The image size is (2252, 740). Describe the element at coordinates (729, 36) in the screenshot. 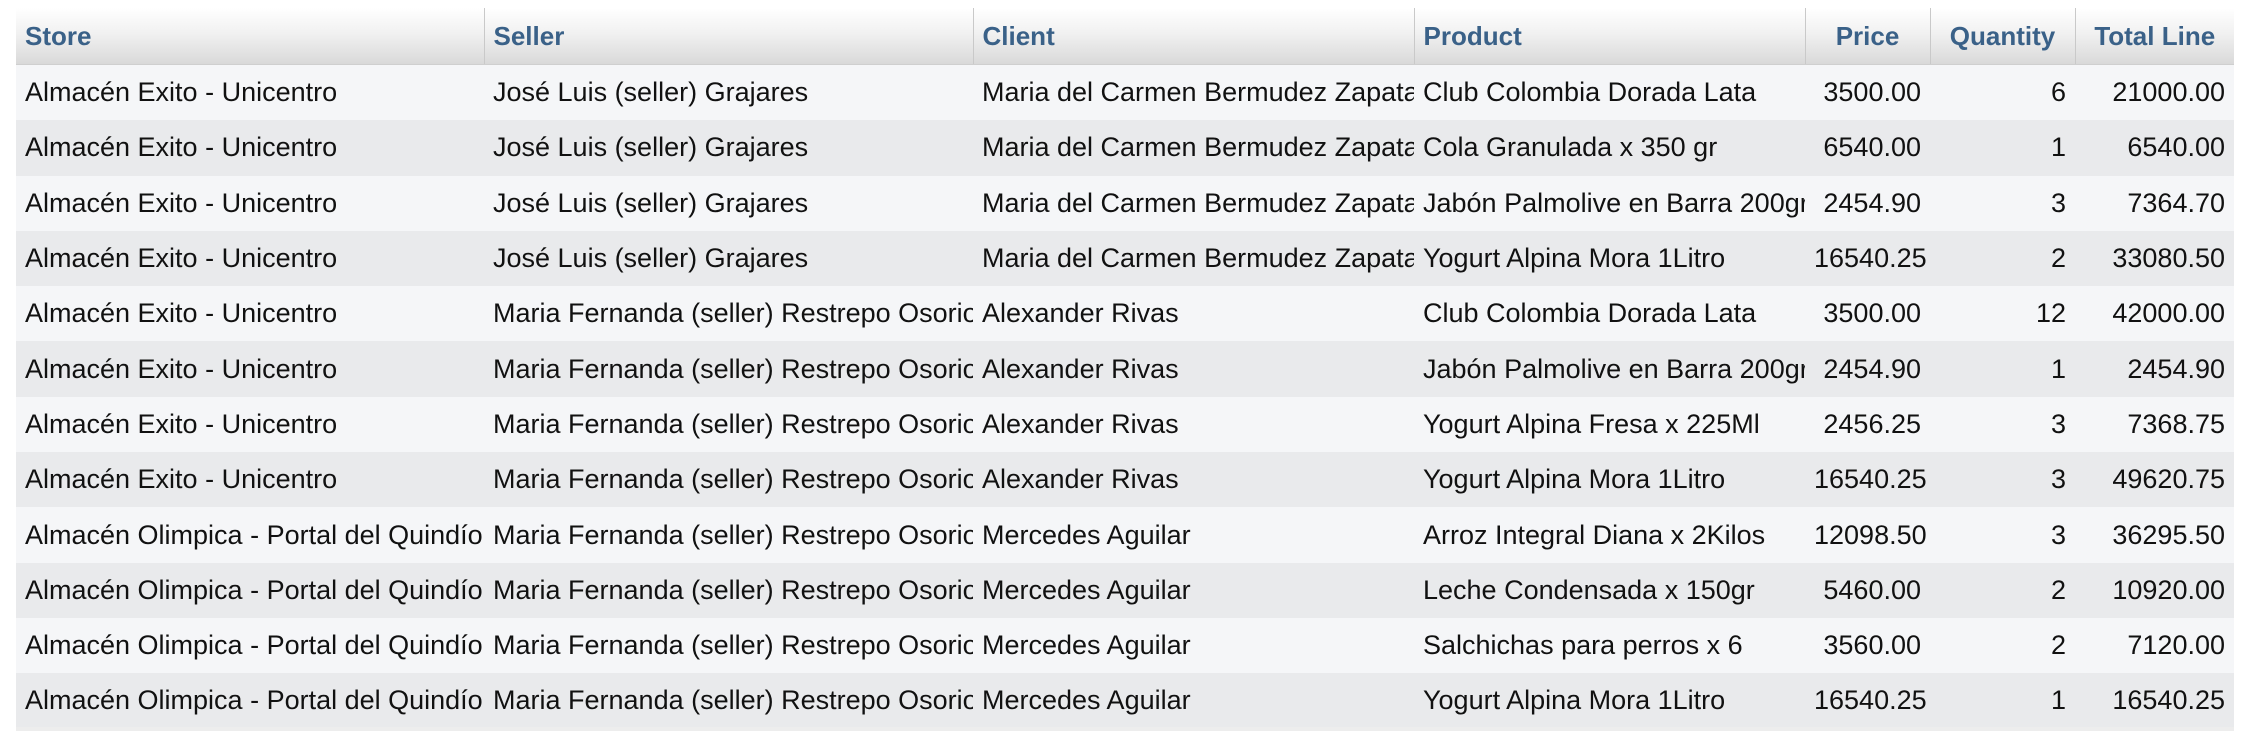

I see `column-header-seller: Seller` at that location.